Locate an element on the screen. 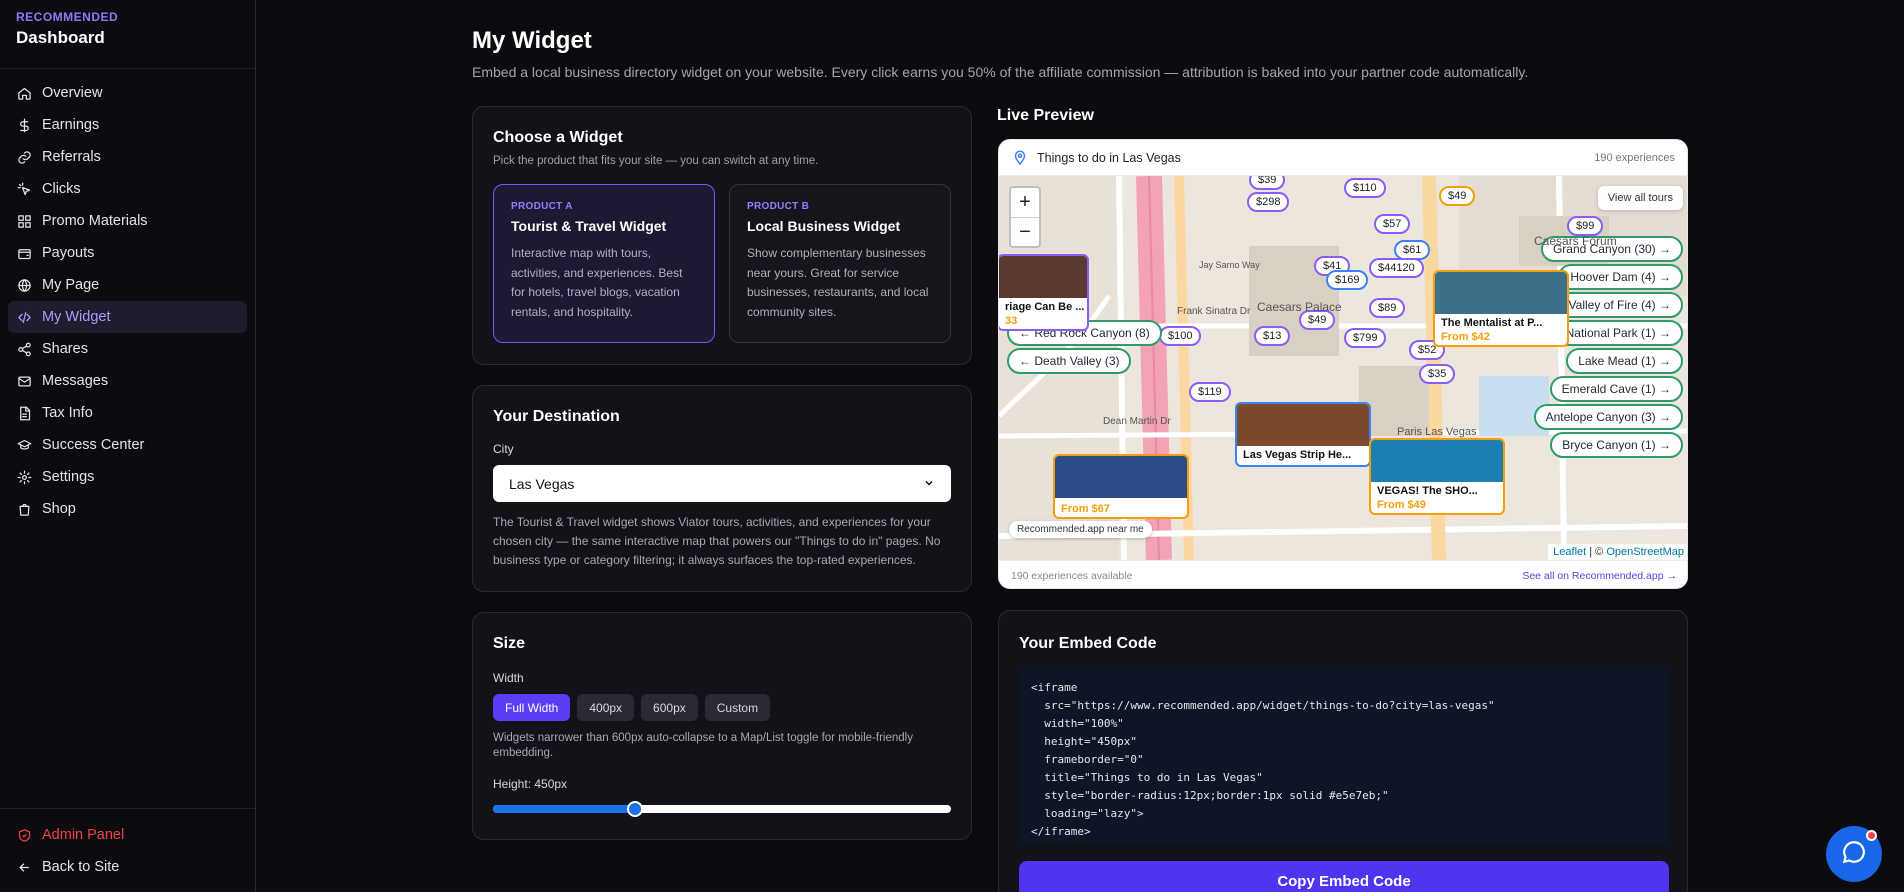 The width and height of the screenshot is (1904, 892). price-marker: $49 is located at coordinates (1457, 196).